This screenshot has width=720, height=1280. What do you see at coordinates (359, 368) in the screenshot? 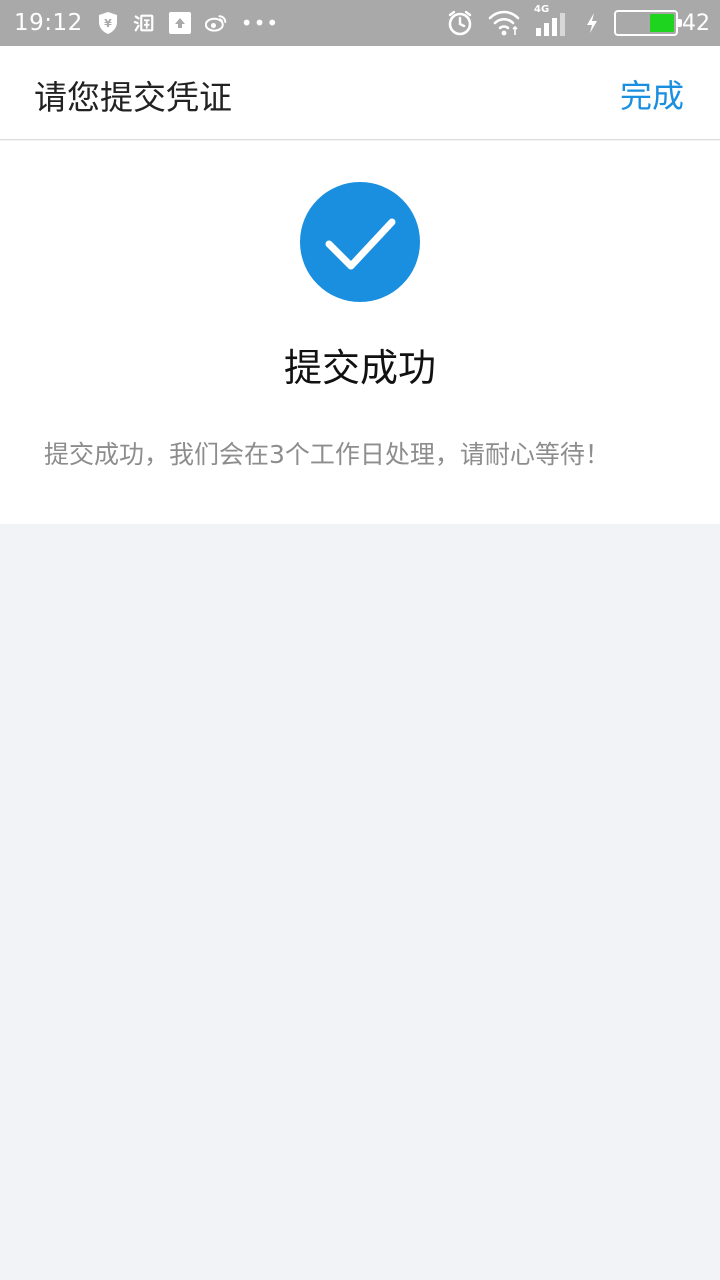
I see `success-title: 提交成功` at bounding box center [359, 368].